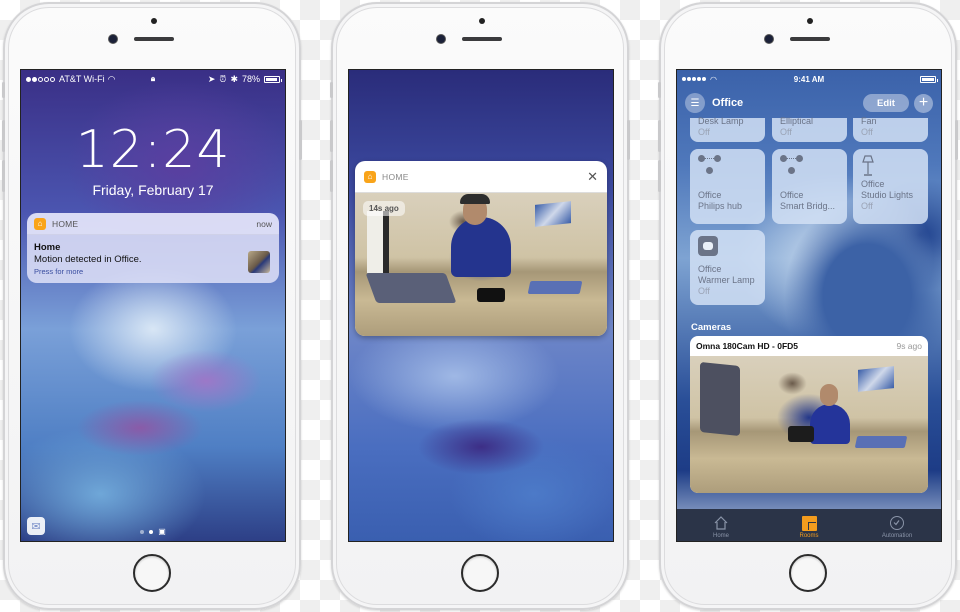 Image resolution: width=960 pixels, height=612 pixels. I want to click on close-icon: ✕, so click(592, 176).